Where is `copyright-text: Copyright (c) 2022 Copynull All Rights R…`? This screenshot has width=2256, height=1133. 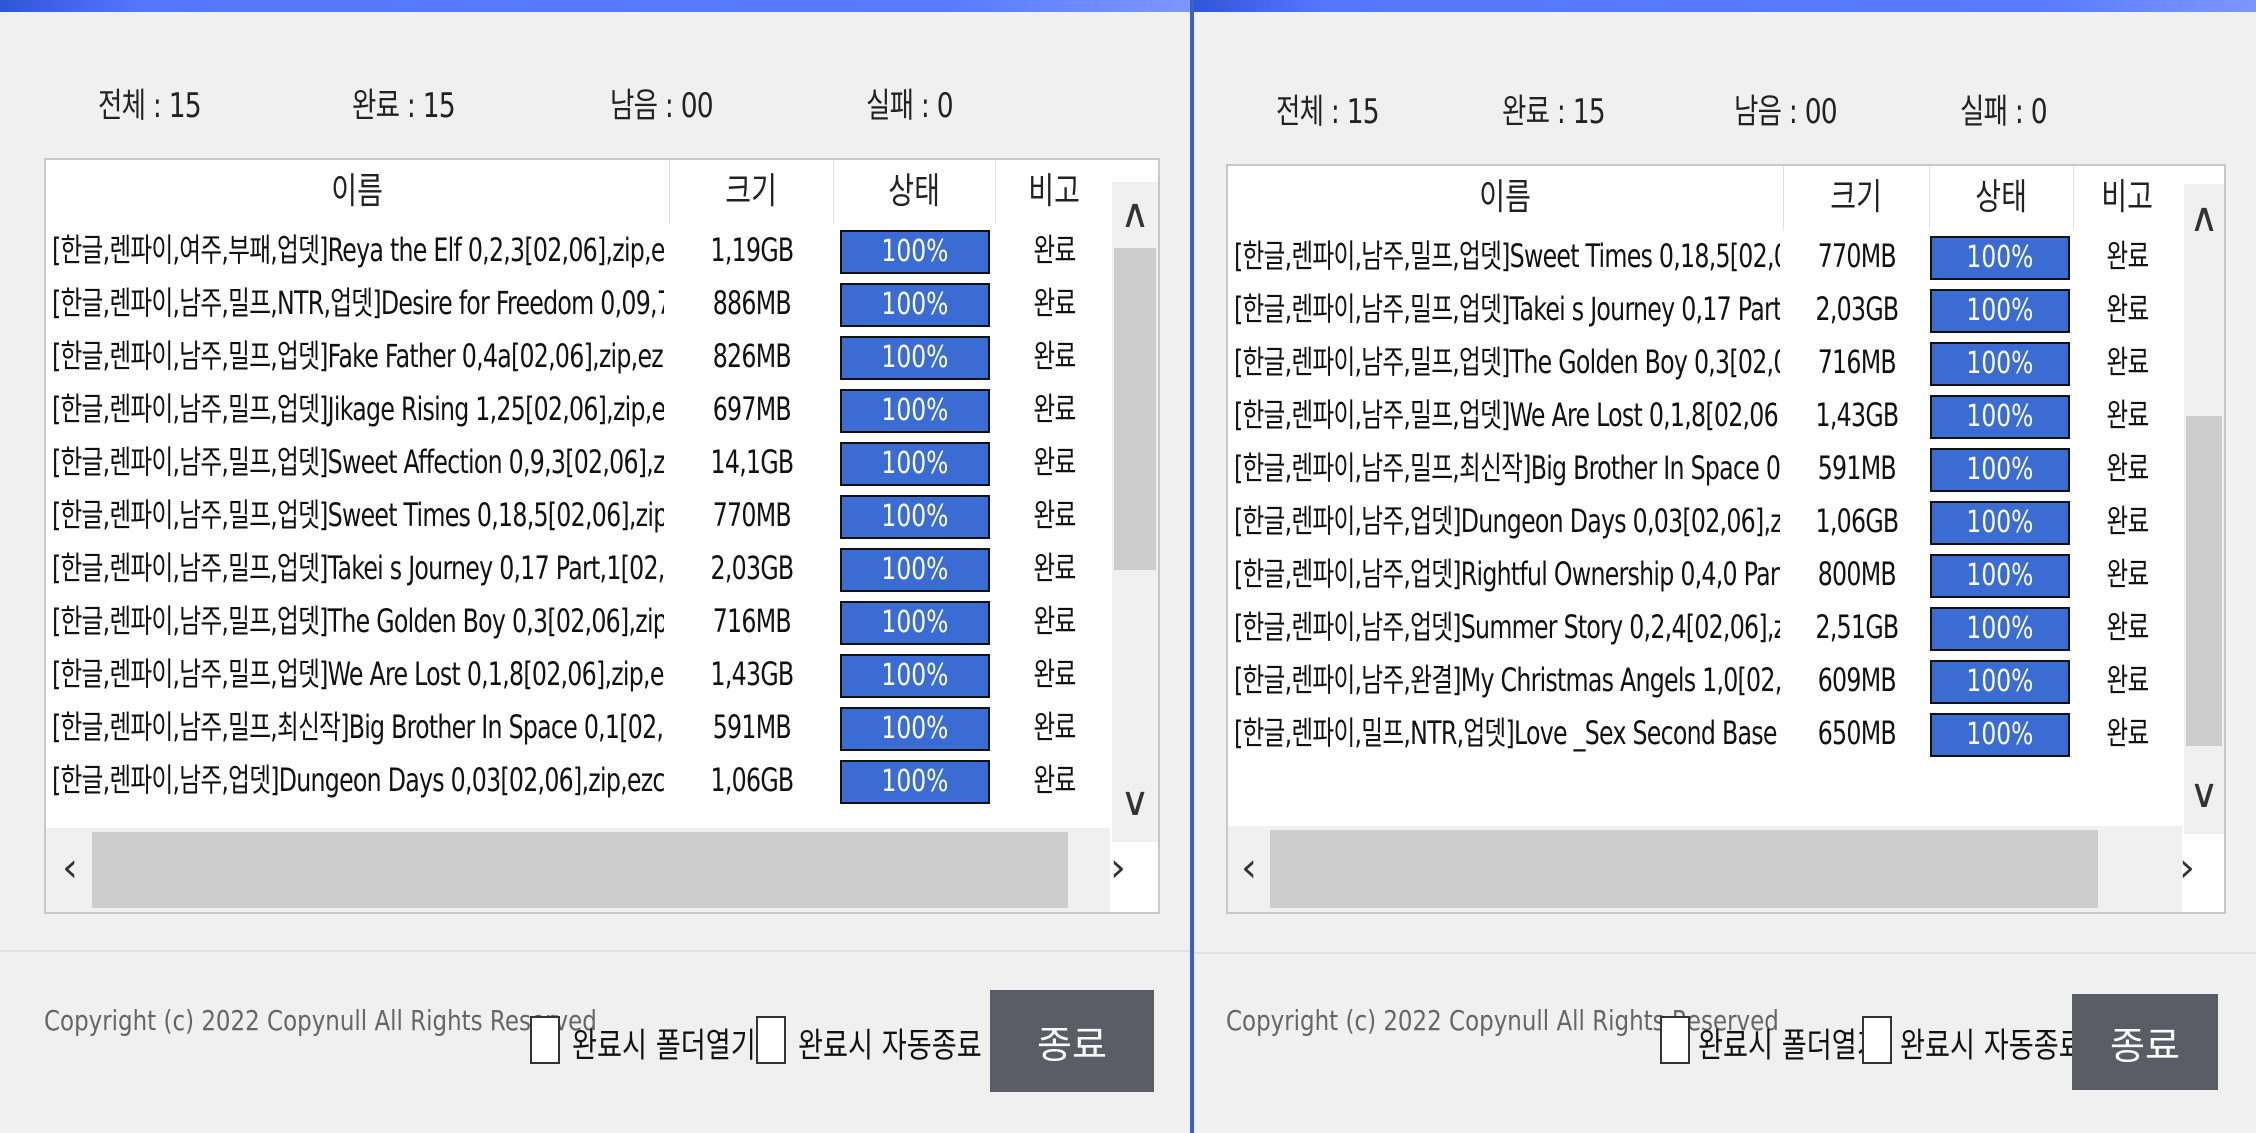 copyright-text: Copyright (c) 2022 Copynull All Rights R… is located at coordinates (320, 1020).